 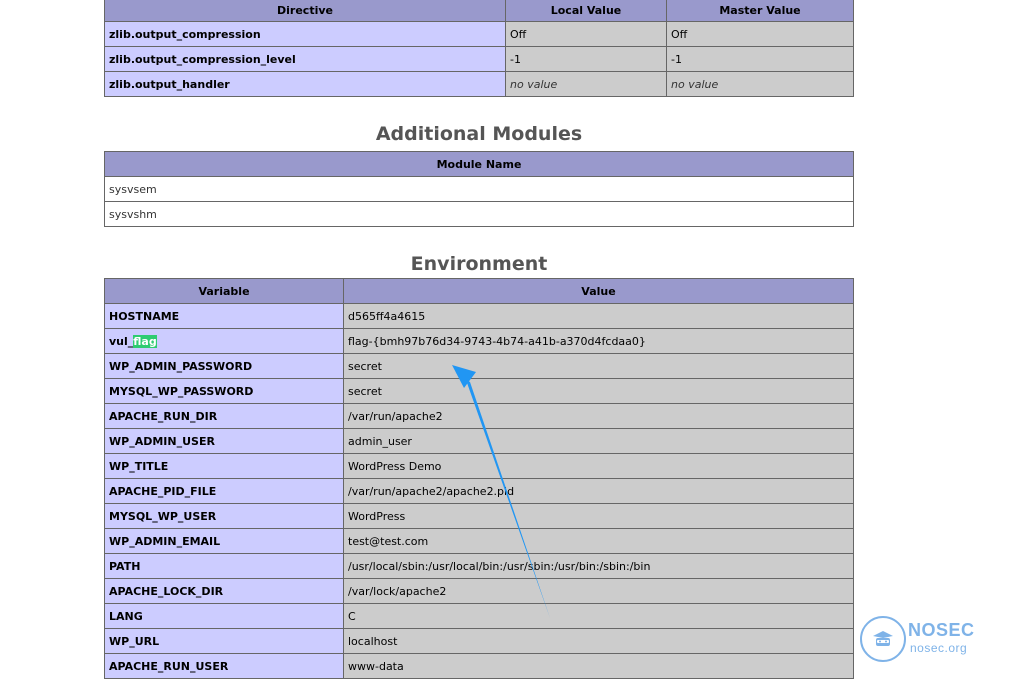 What do you see at coordinates (121, 341) in the screenshot?
I see `flag-name-prefix: vul_` at bounding box center [121, 341].